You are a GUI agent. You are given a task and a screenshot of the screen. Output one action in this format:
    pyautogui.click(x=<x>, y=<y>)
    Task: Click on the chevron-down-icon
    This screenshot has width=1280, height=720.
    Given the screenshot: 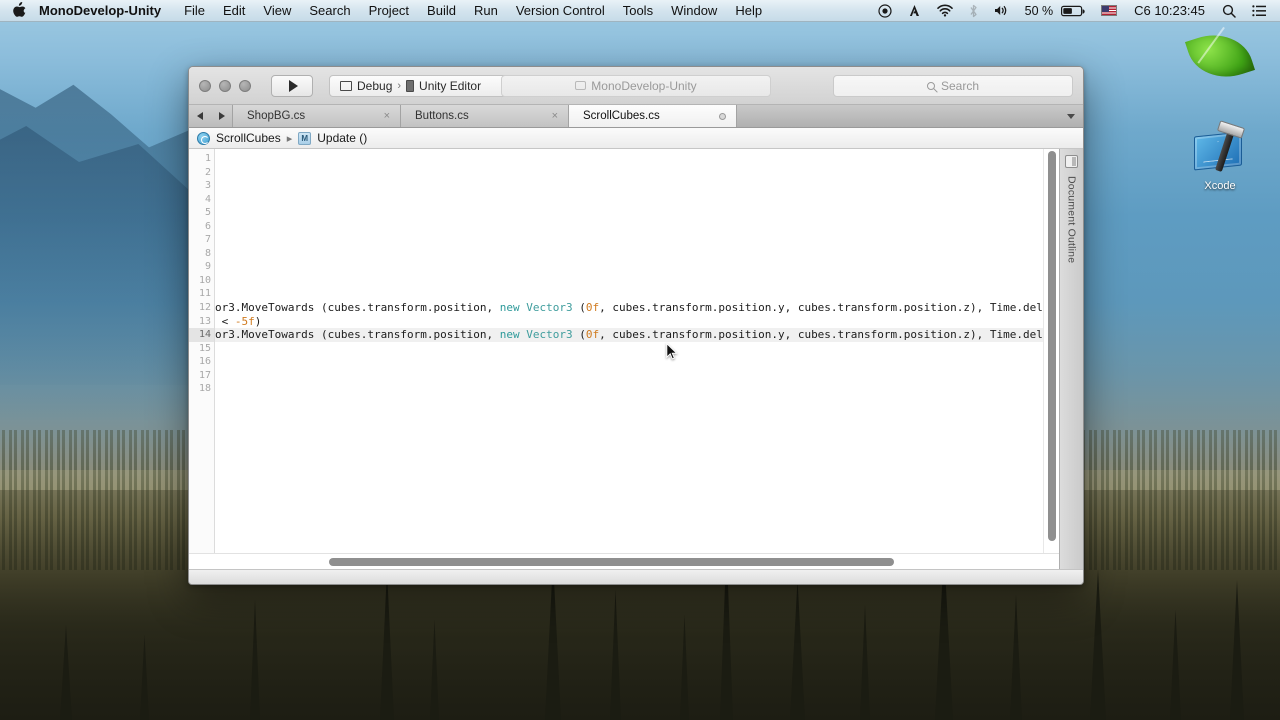 What is the action you would take?
    pyautogui.click(x=1071, y=116)
    